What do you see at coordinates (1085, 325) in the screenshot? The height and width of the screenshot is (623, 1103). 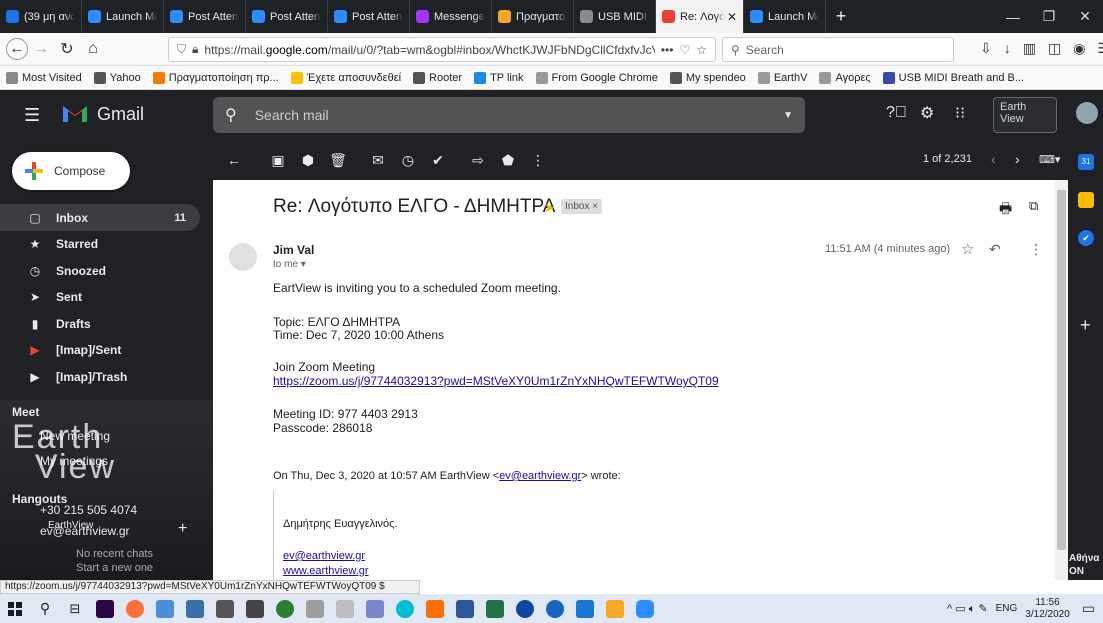 I see `get-addons-icon: +` at bounding box center [1085, 325].